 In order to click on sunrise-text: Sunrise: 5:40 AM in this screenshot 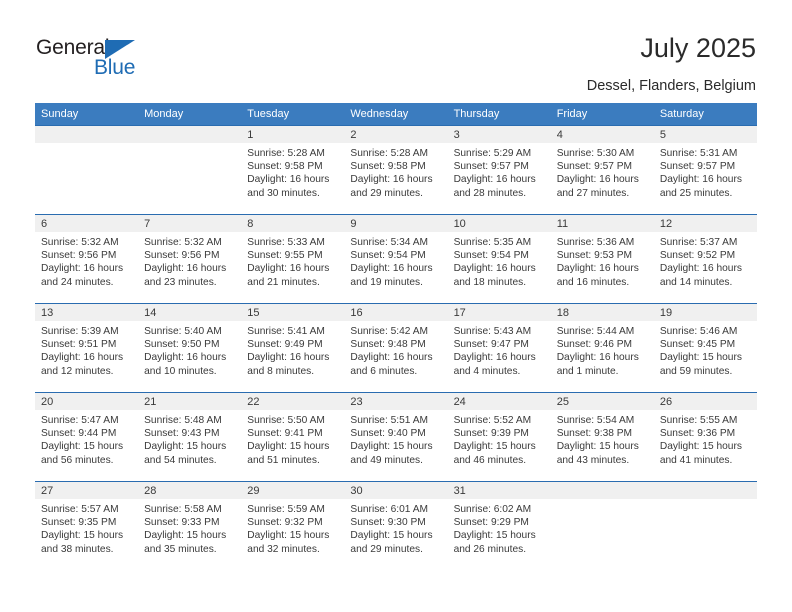, I will do `click(183, 331)`.